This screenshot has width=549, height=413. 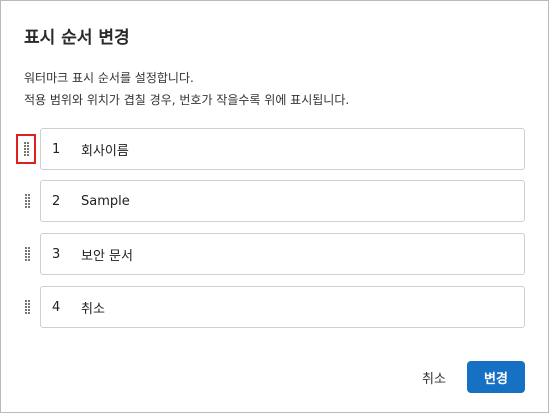 I want to click on item-label: 취소, so click(x=93, y=309).